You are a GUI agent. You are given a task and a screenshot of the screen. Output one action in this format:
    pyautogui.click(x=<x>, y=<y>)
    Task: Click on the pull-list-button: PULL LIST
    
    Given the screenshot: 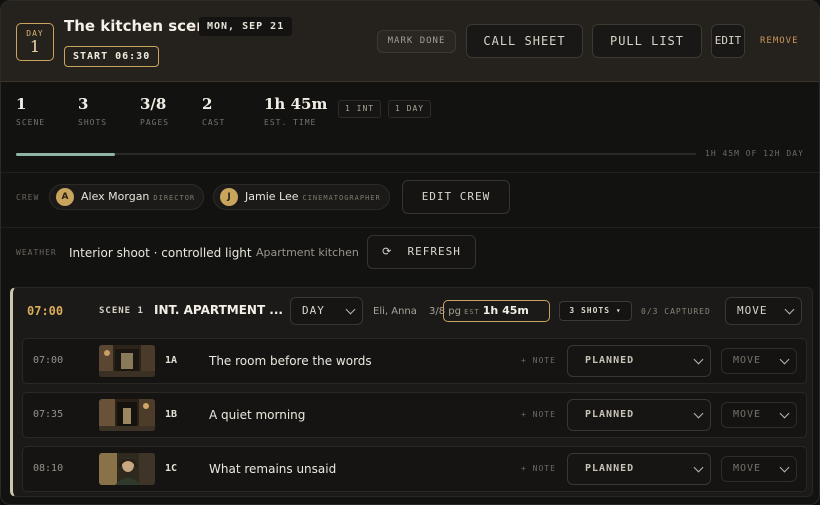 What is the action you would take?
    pyautogui.click(x=647, y=41)
    